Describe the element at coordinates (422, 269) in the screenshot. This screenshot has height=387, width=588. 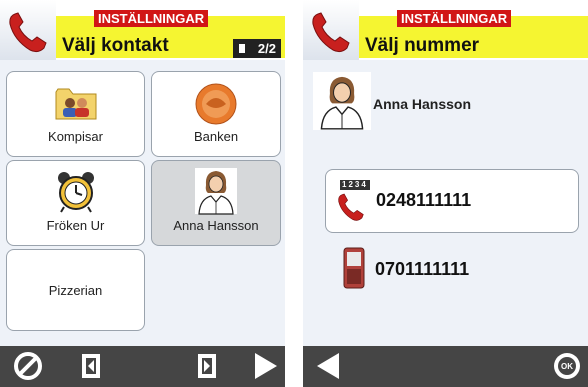
I see `phone-number: 0701111111` at that location.